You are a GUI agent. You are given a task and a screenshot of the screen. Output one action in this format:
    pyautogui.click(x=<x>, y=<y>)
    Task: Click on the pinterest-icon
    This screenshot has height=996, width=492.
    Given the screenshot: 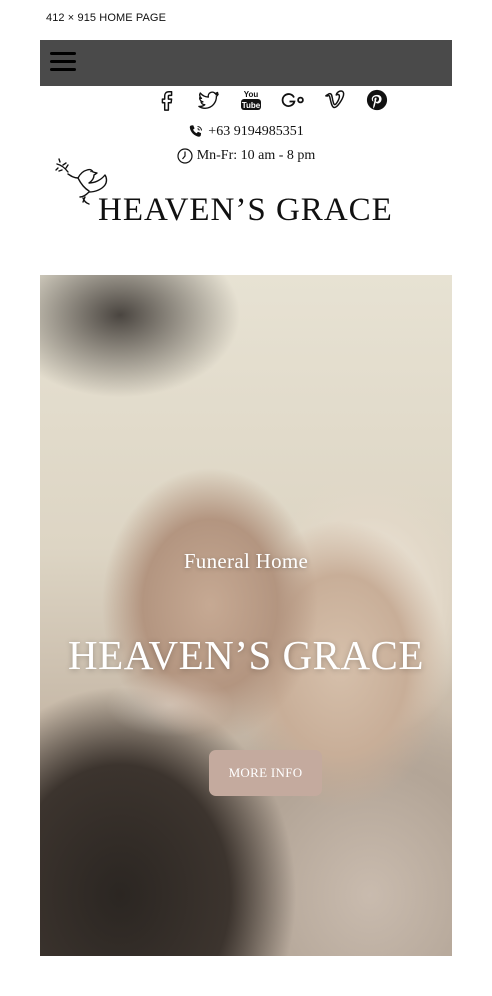 What is the action you would take?
    pyautogui.click(x=377, y=100)
    